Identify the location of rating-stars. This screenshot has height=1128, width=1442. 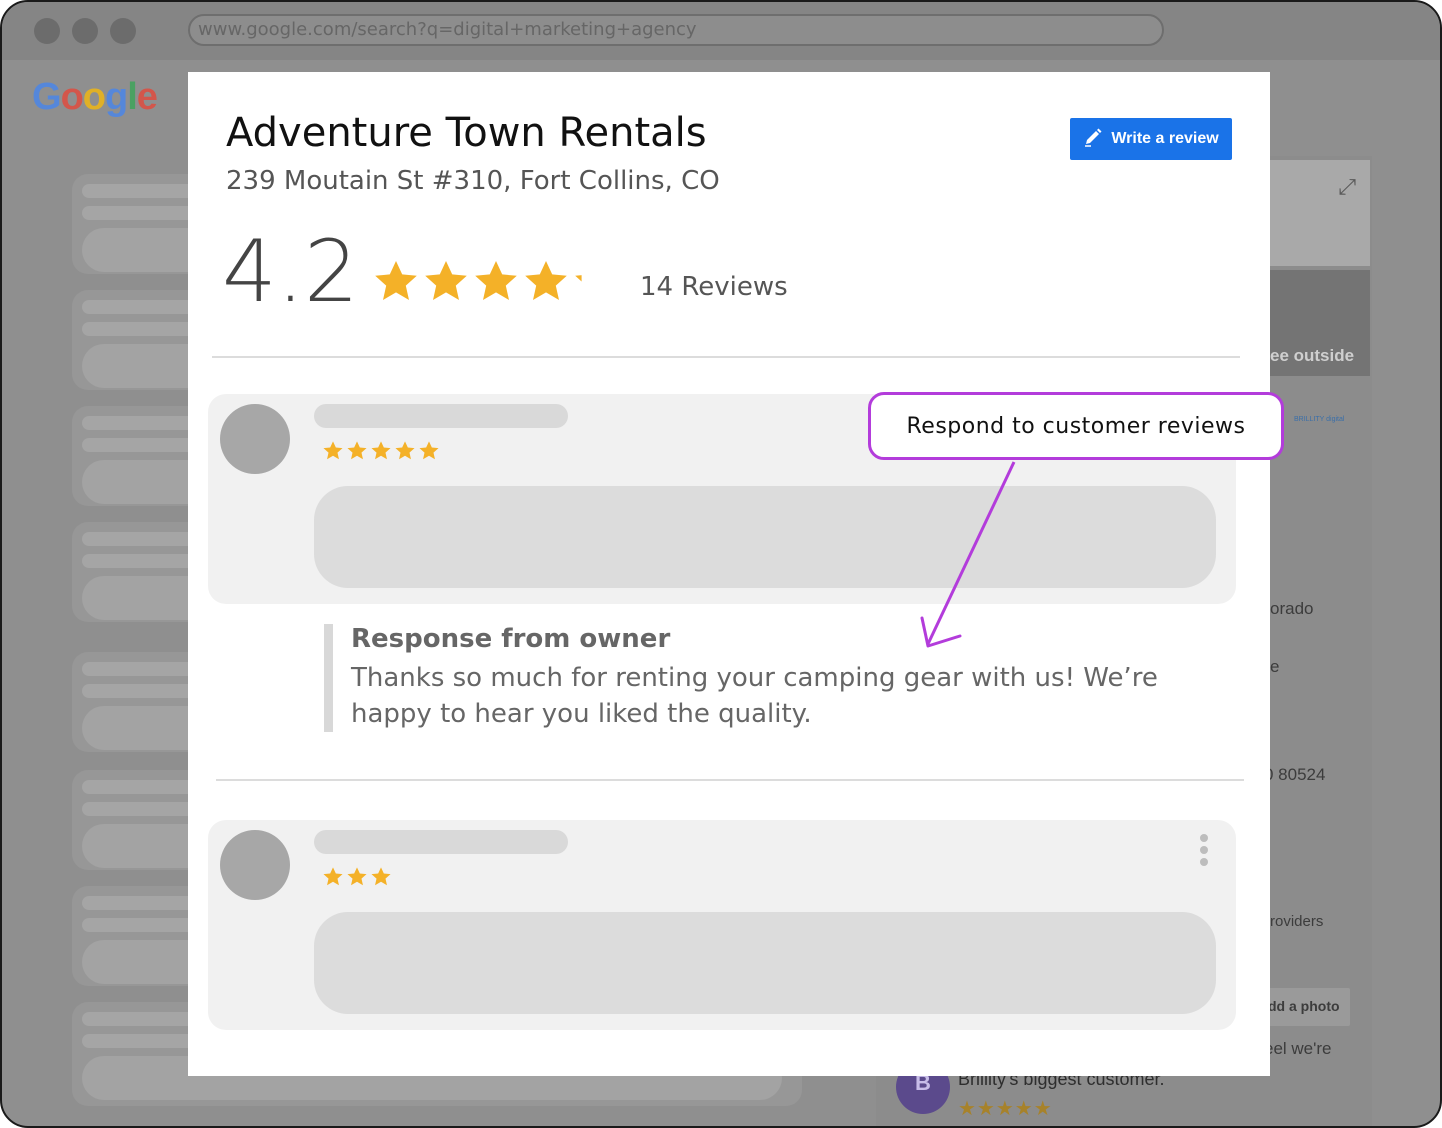
(496, 282).